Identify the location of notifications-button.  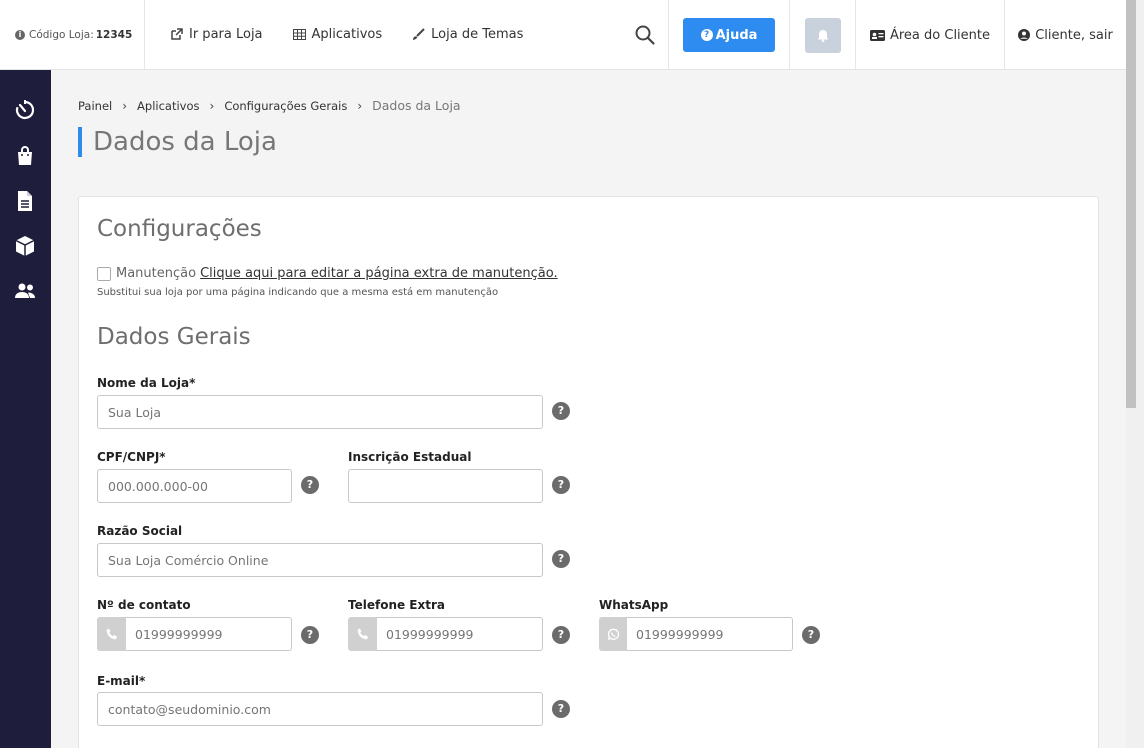
(822, 35).